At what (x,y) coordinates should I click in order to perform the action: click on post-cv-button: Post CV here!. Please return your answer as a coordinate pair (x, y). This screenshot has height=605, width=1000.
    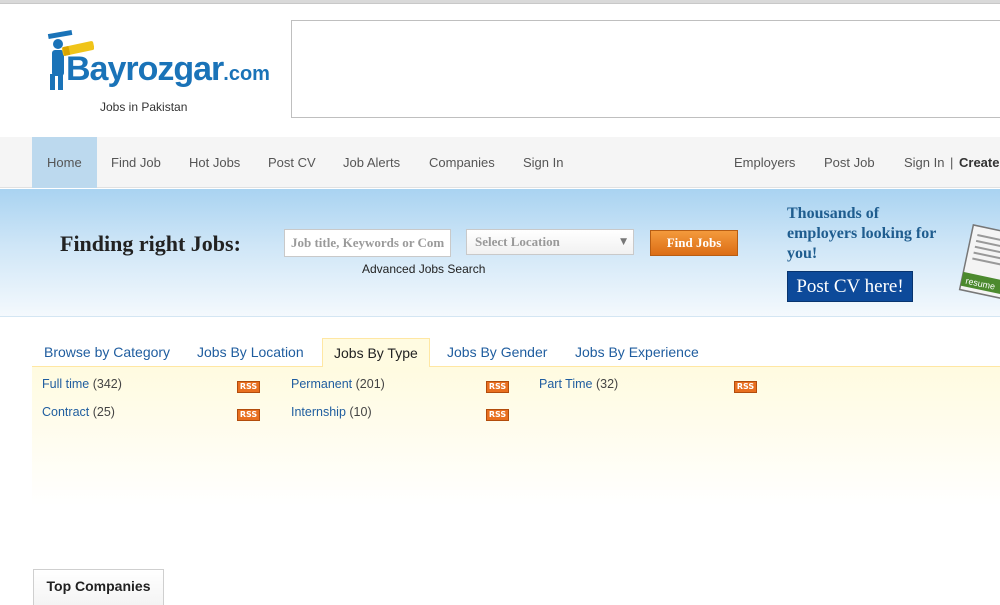
    Looking at the image, I should click on (850, 286).